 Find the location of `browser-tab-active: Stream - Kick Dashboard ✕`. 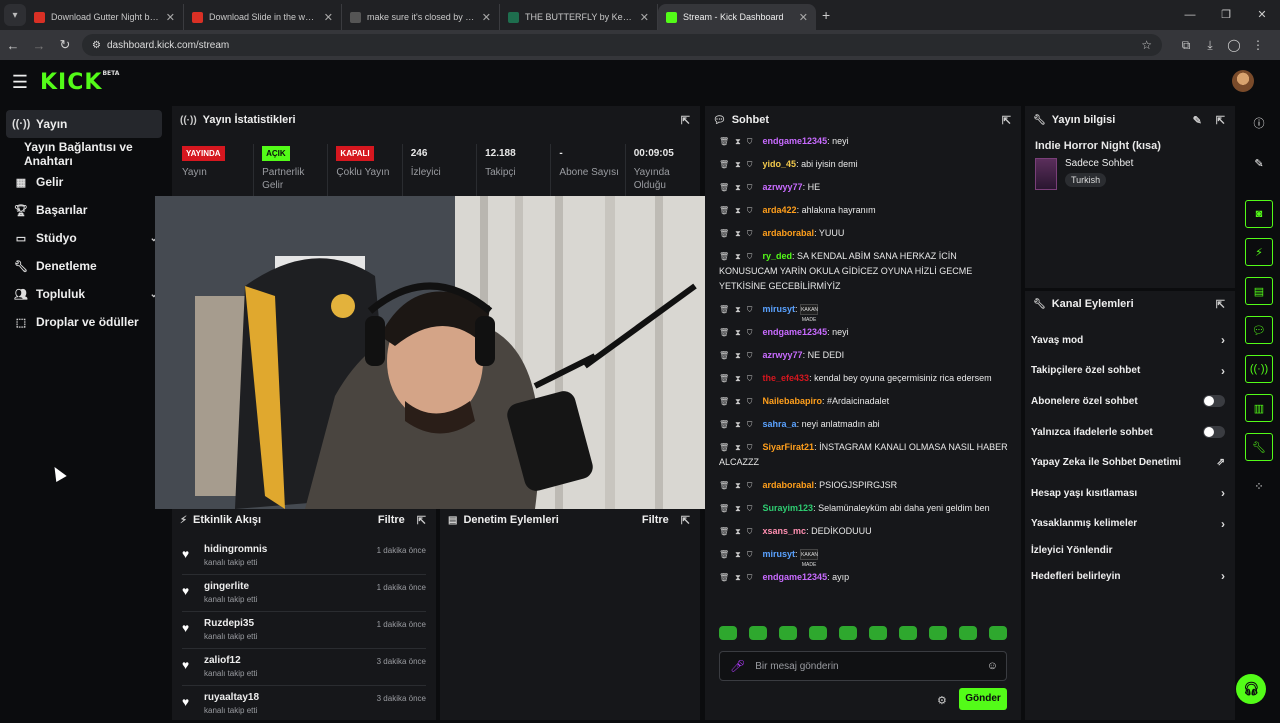

browser-tab-active: Stream - Kick Dashboard ✕ is located at coordinates (737, 17).